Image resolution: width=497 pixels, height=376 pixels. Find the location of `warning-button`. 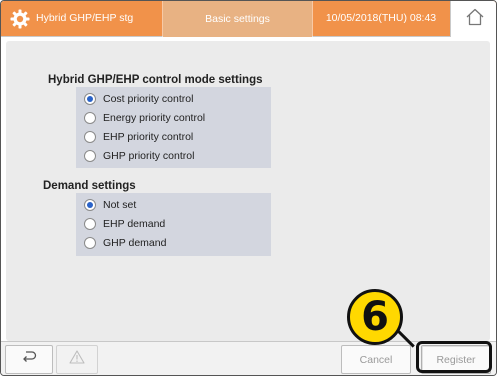

warning-button is located at coordinates (77, 359).